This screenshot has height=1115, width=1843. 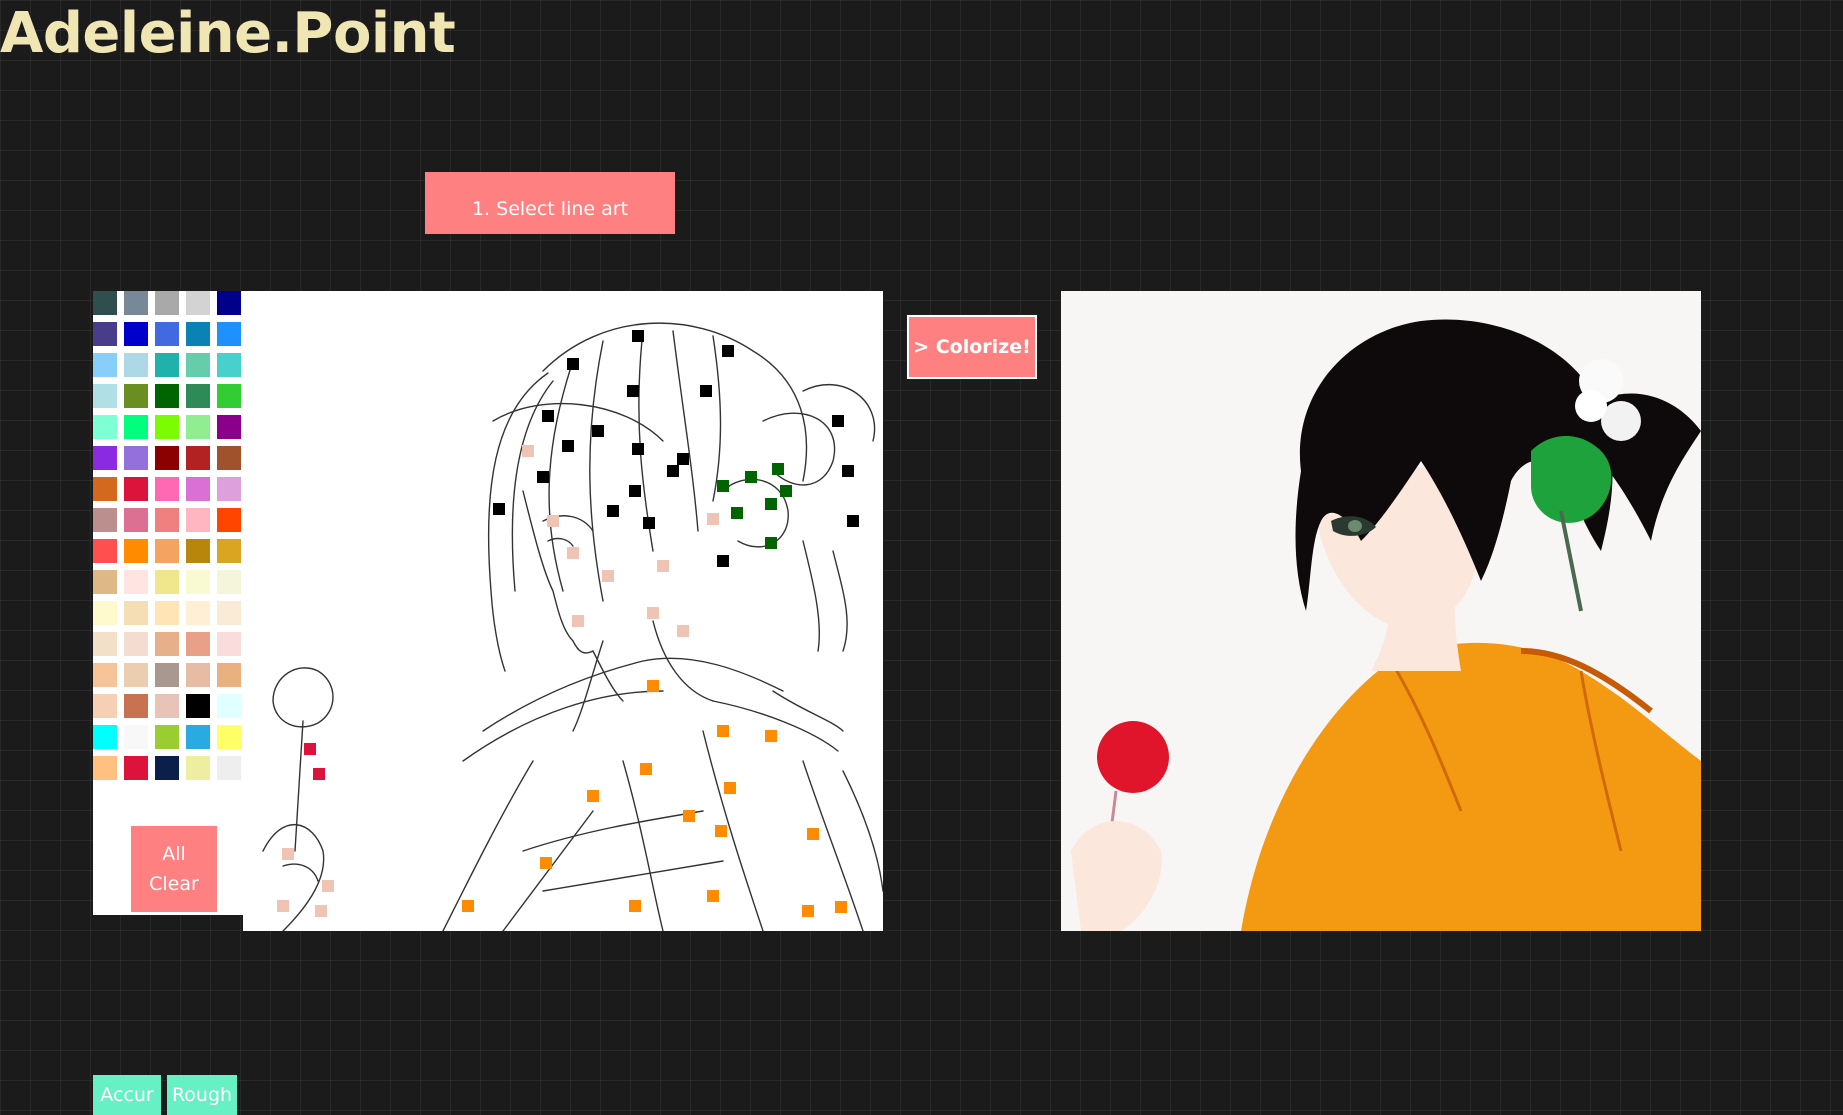 What do you see at coordinates (174, 884) in the screenshot?
I see `all-clear-line2: Clear` at bounding box center [174, 884].